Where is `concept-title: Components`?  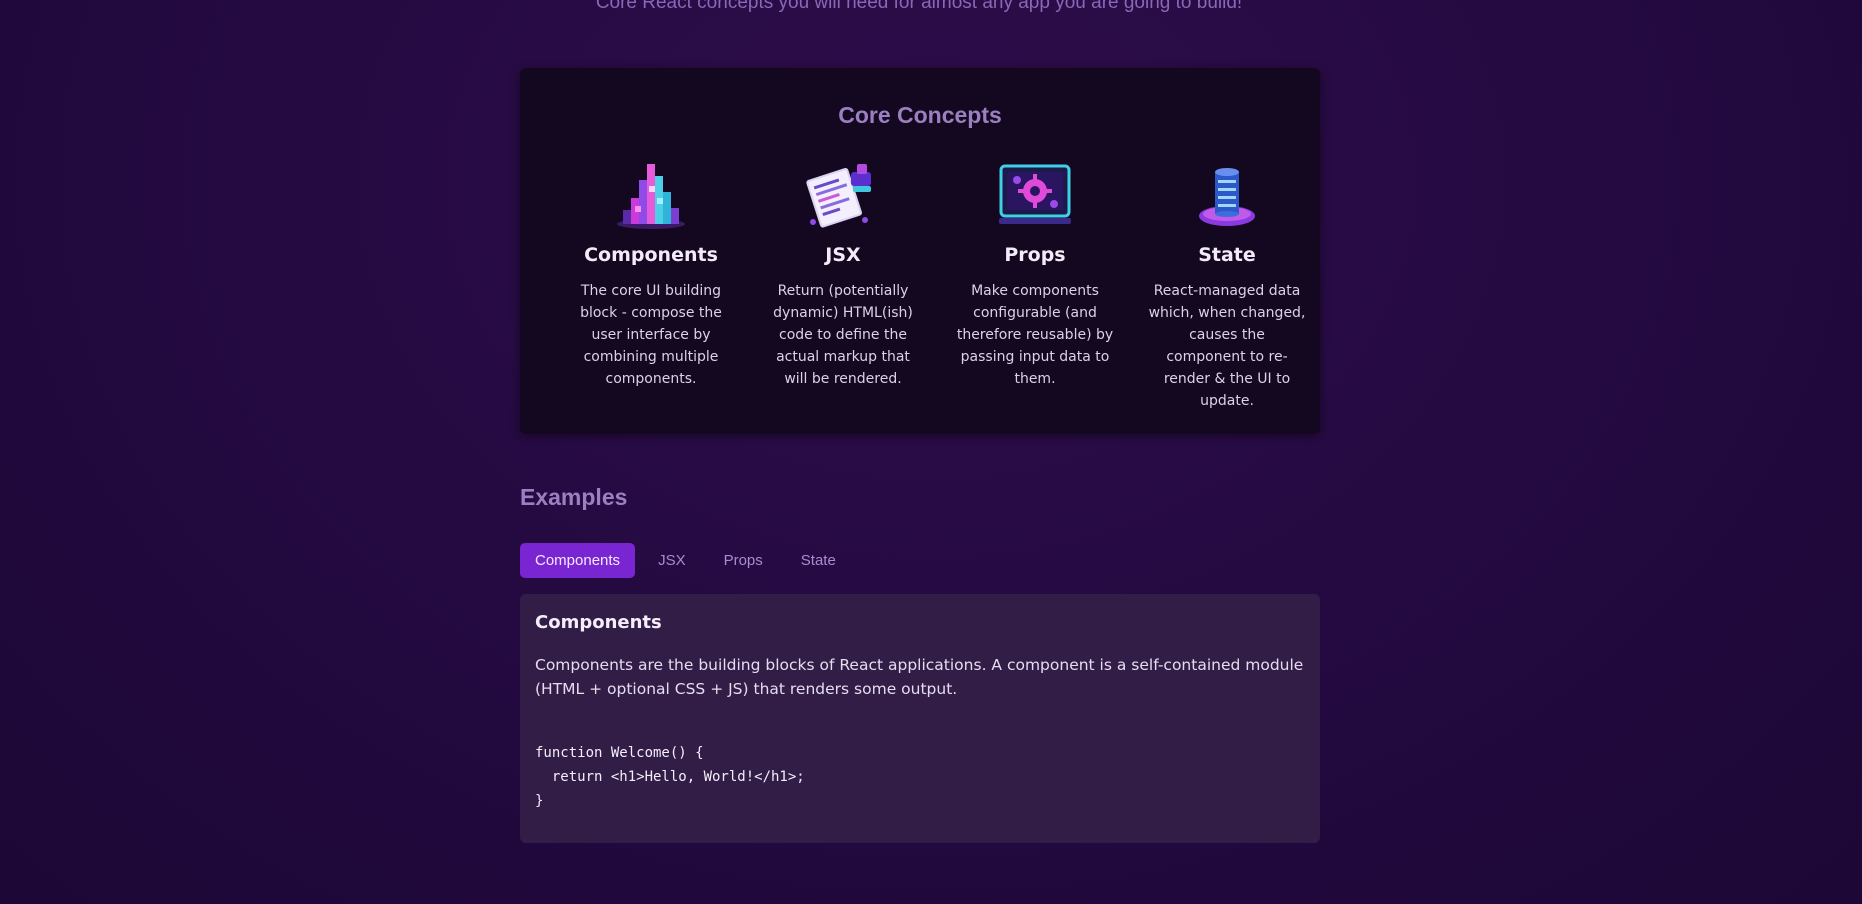 concept-title: Components is located at coordinates (651, 255).